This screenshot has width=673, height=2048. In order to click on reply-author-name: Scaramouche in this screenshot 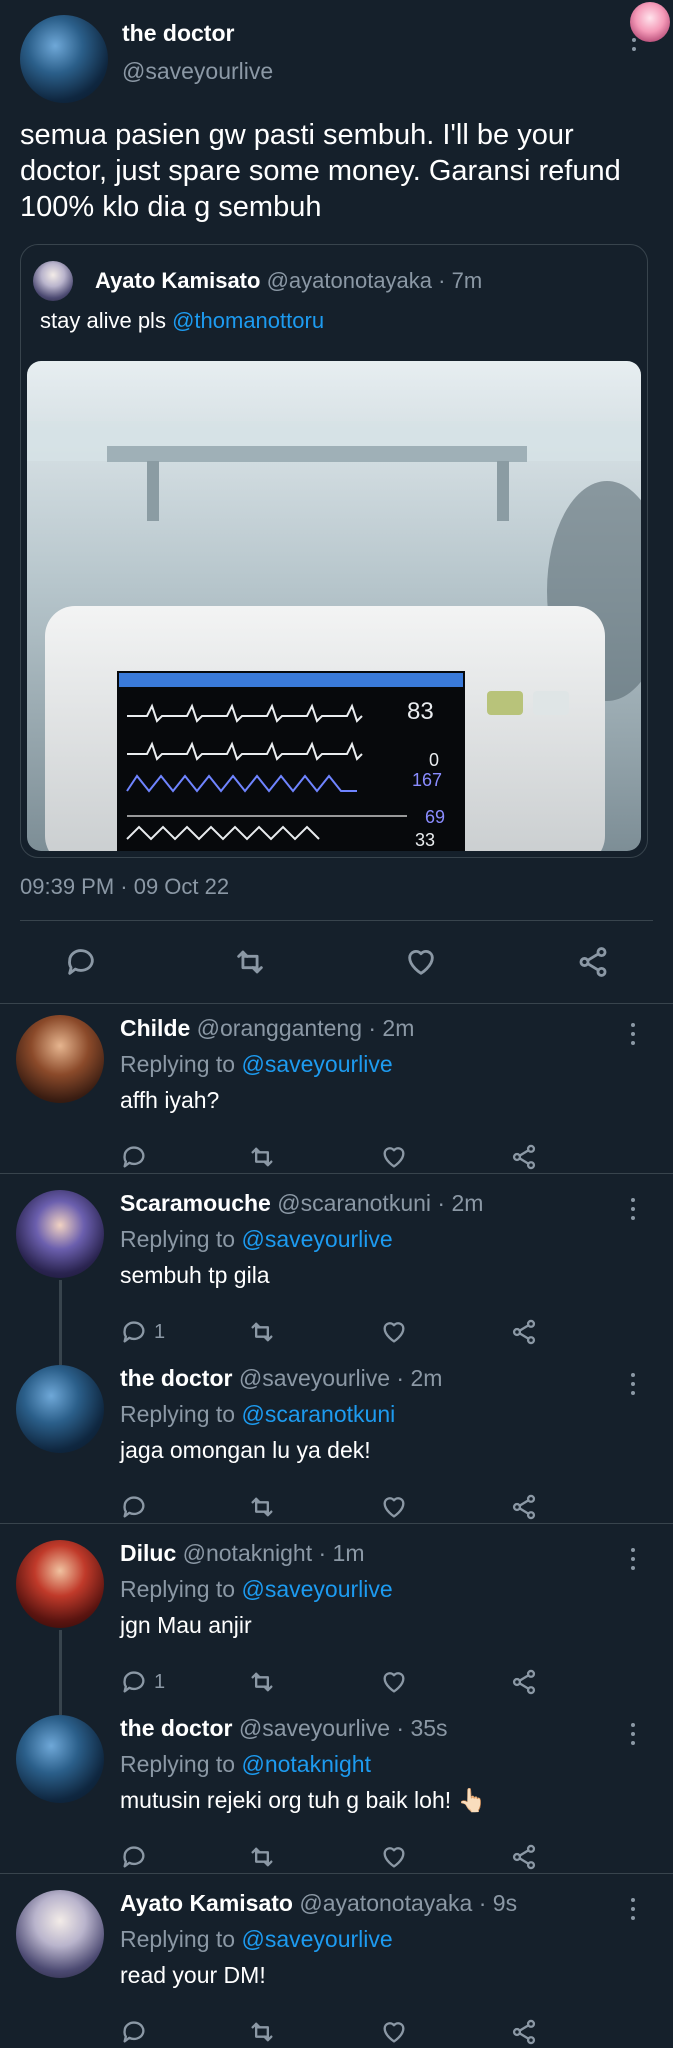, I will do `click(195, 1203)`.